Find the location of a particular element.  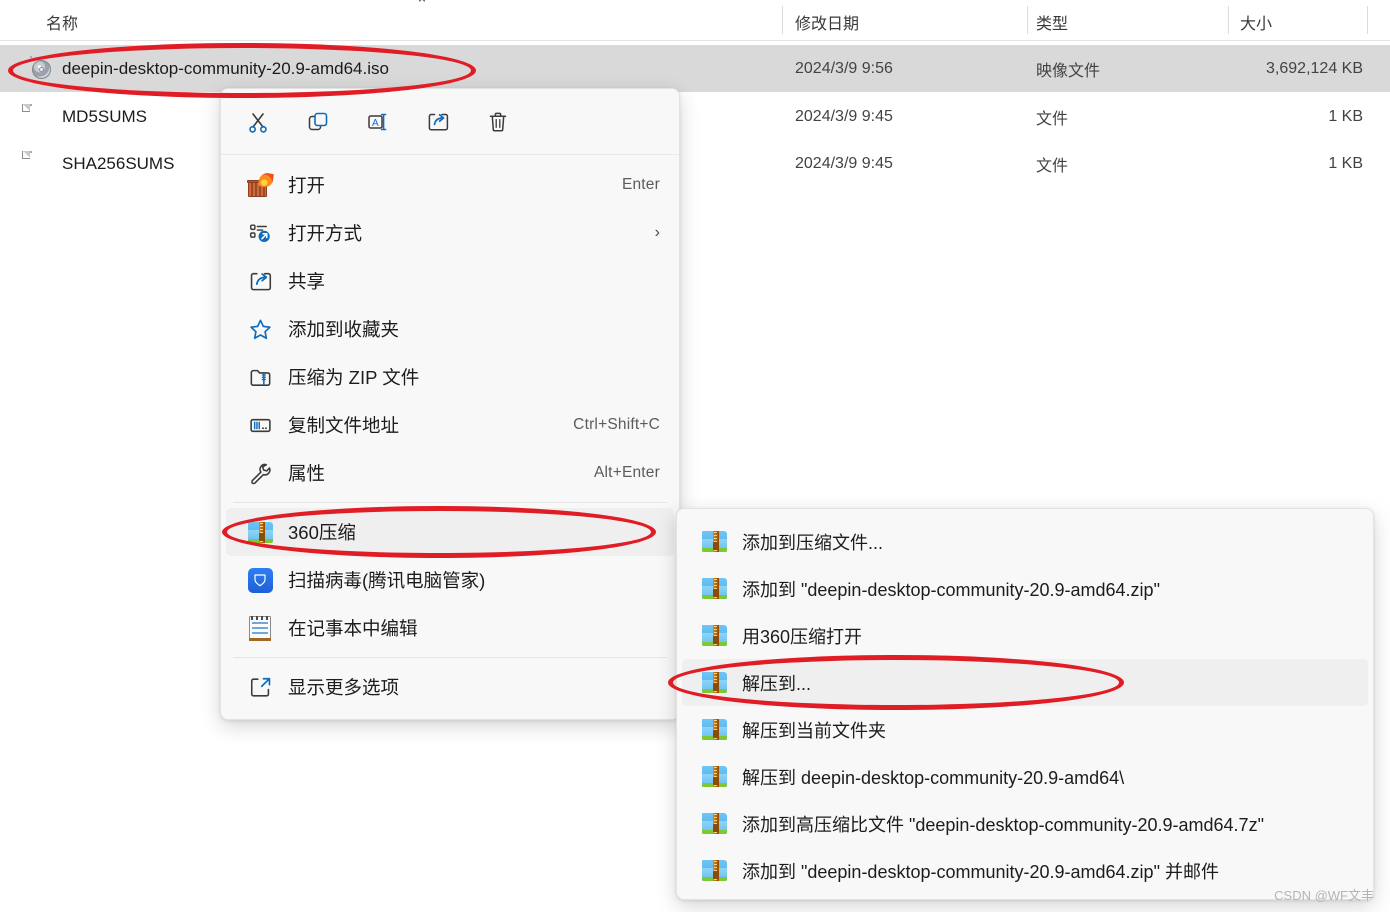

chevron-right-icon: › is located at coordinates (657, 232).